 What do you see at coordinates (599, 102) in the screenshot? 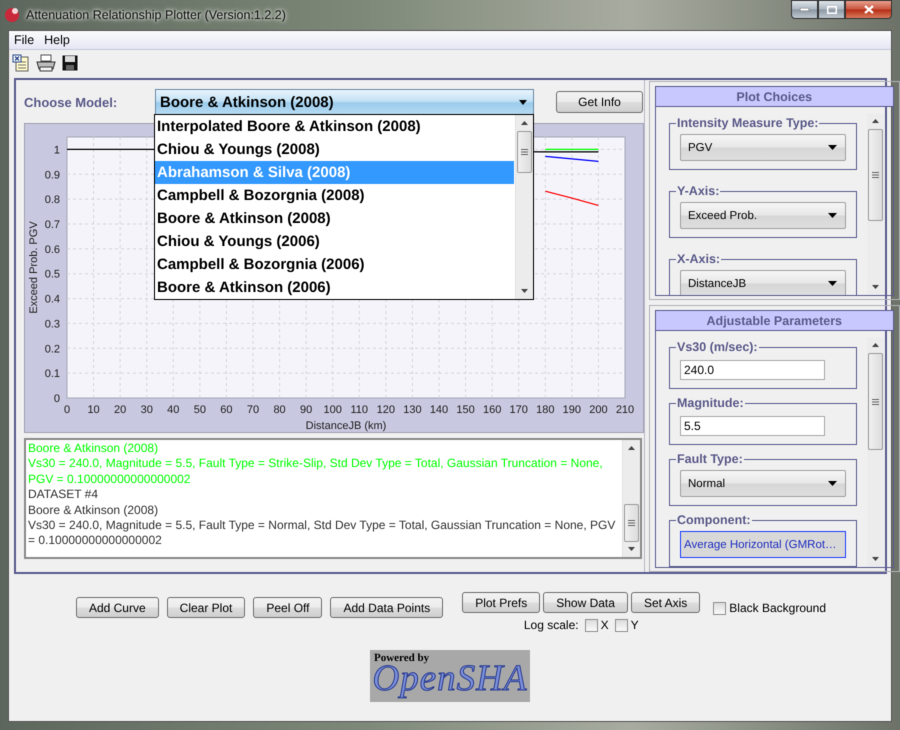
I see `get-info-button: Get Info` at bounding box center [599, 102].